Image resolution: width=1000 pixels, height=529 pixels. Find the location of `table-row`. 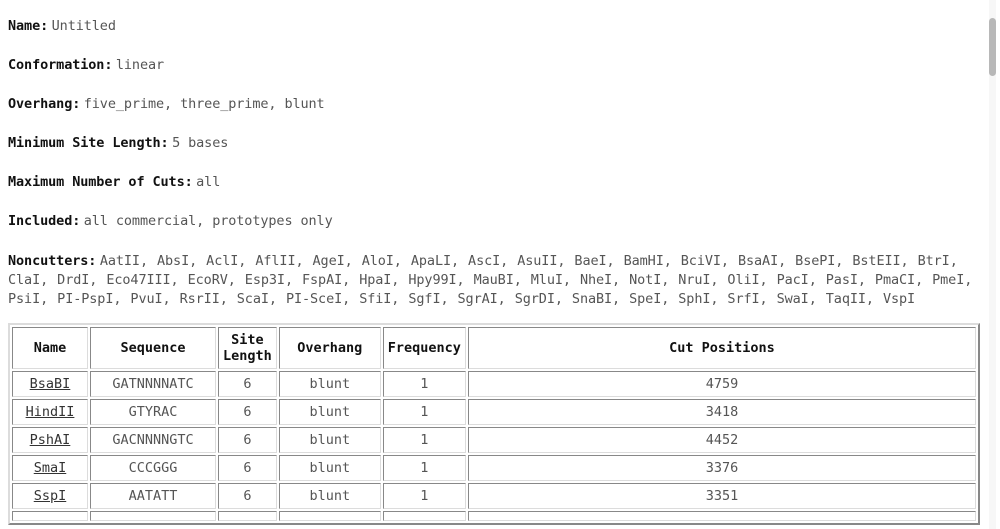

table-row is located at coordinates (494, 516).